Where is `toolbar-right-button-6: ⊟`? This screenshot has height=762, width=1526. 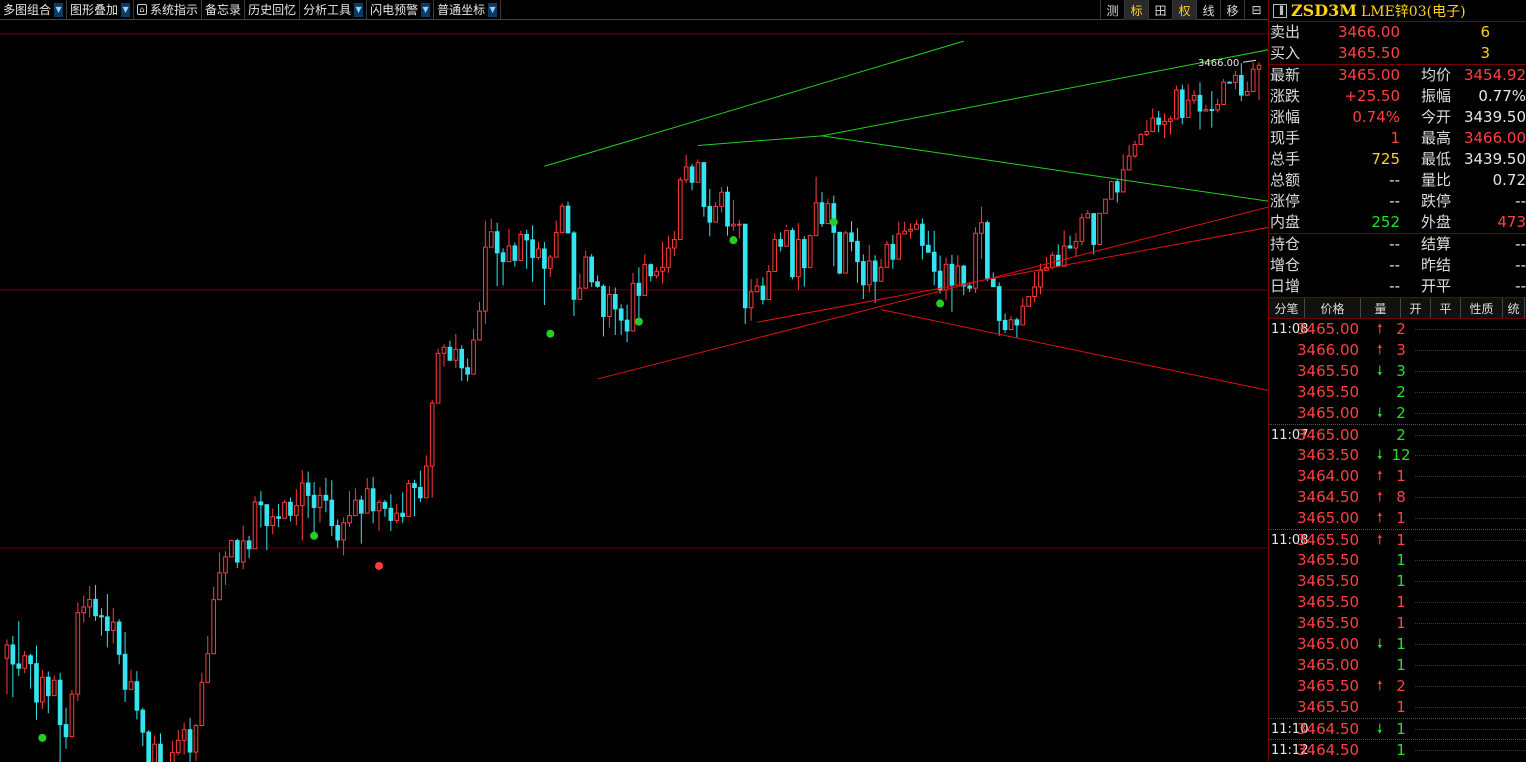 toolbar-right-button-6: ⊟ is located at coordinates (1256, 10).